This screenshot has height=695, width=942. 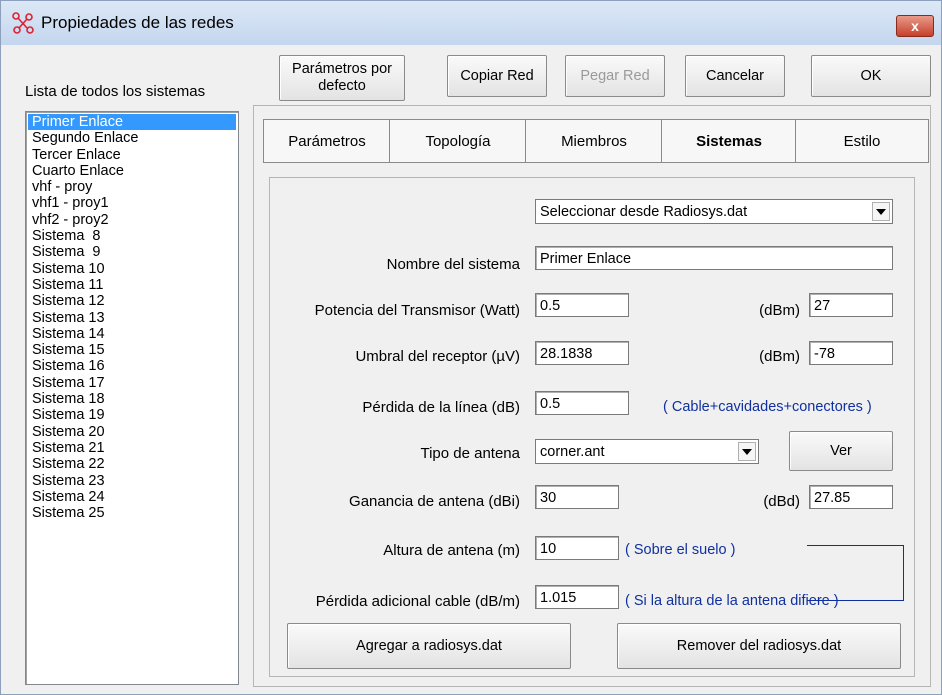 I want to click on default-parameters-button: Parámetros por defecto, so click(x=342, y=78).